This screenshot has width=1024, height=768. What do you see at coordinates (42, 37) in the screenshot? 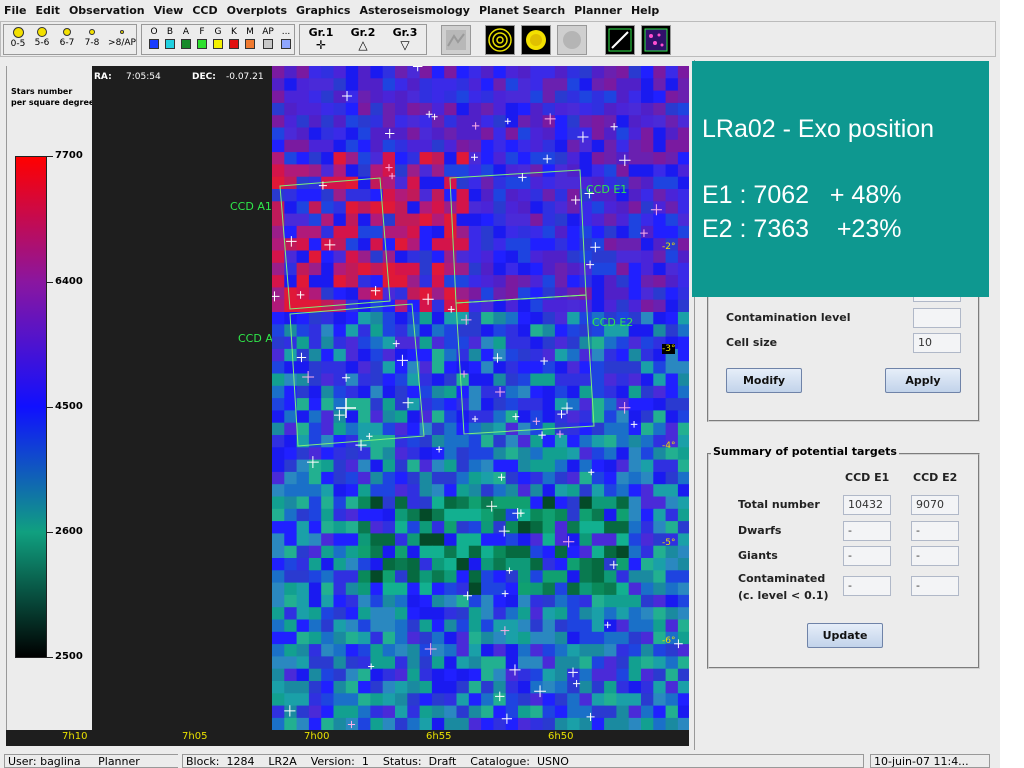
I see `magnitude-toggle-5-6: 5-6` at bounding box center [42, 37].